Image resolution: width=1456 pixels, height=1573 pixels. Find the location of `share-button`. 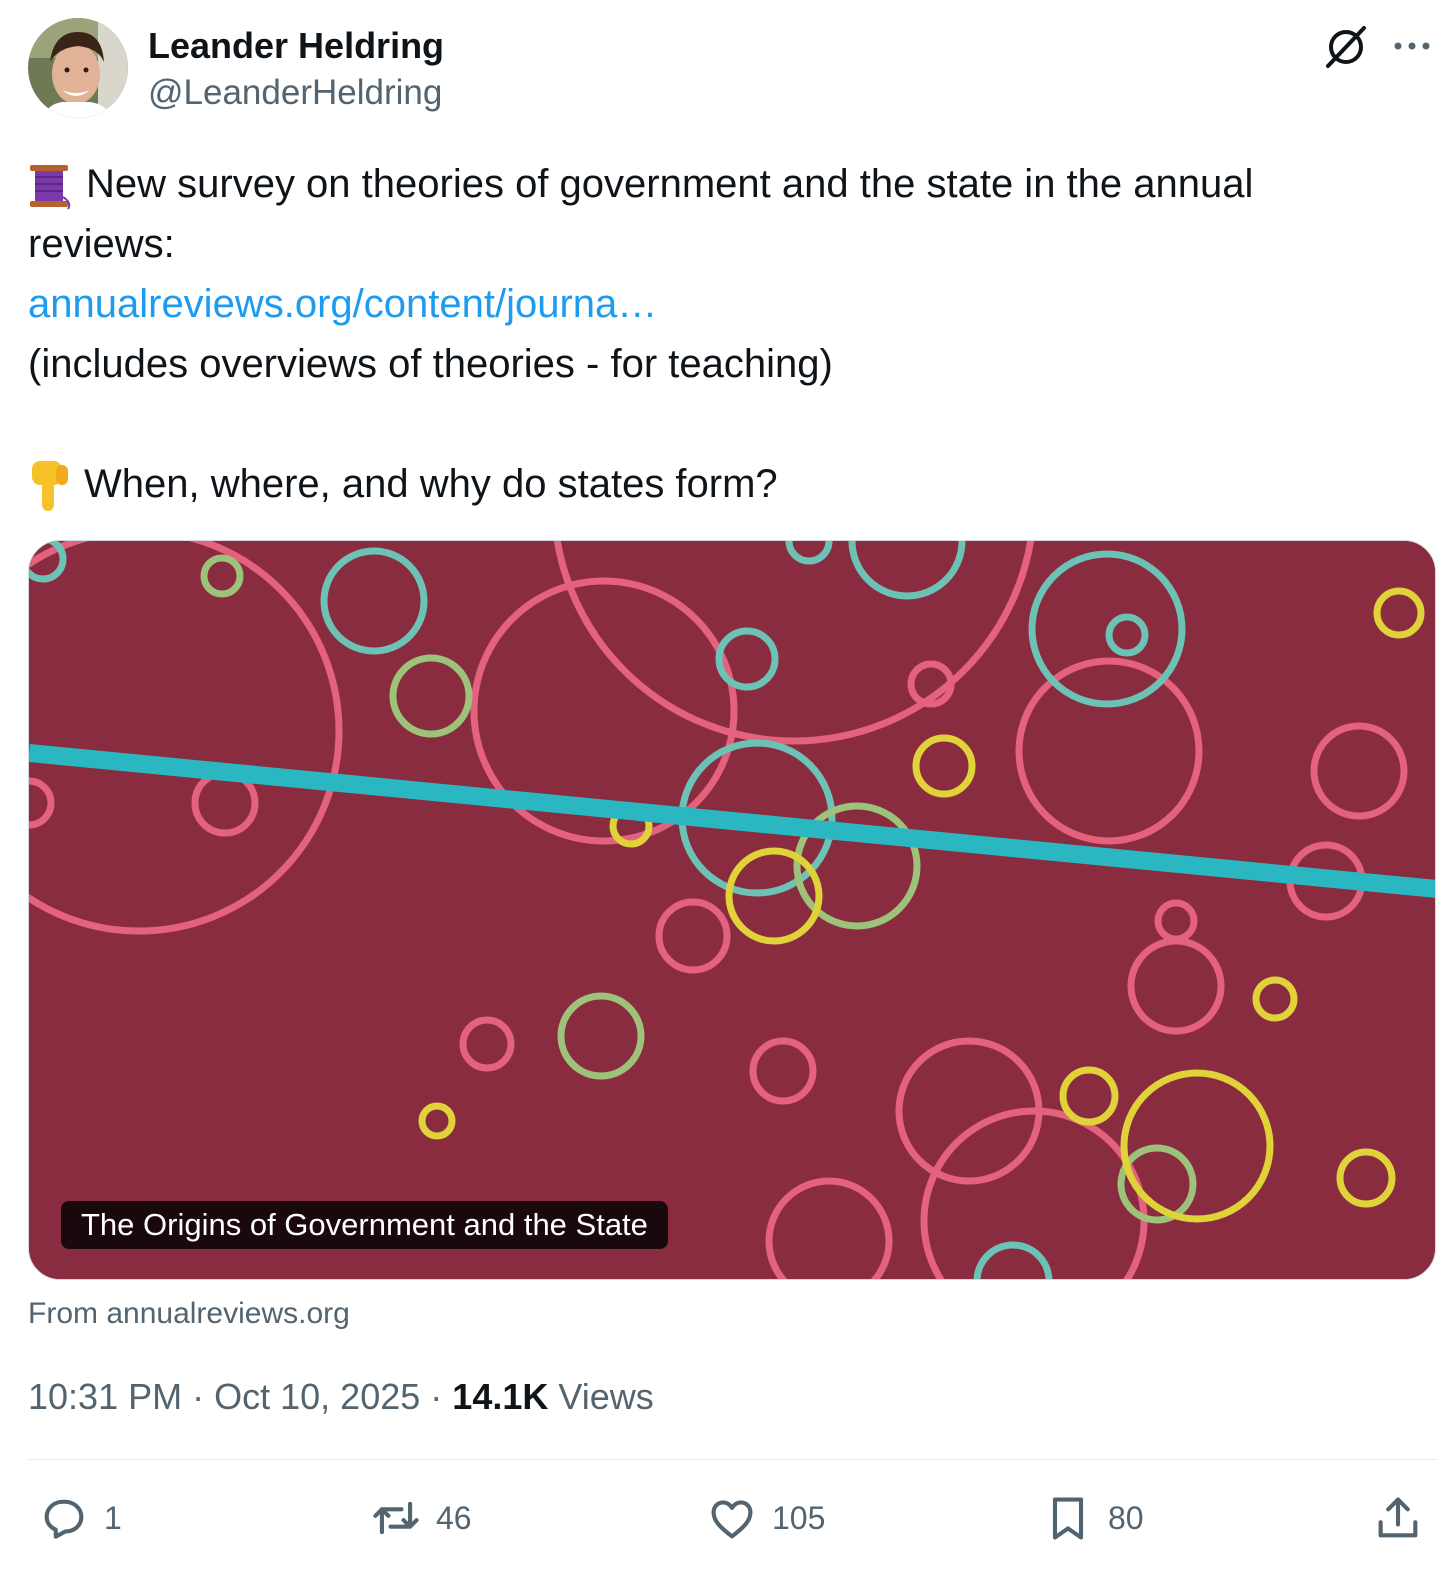

share-button is located at coordinates (1398, 1518).